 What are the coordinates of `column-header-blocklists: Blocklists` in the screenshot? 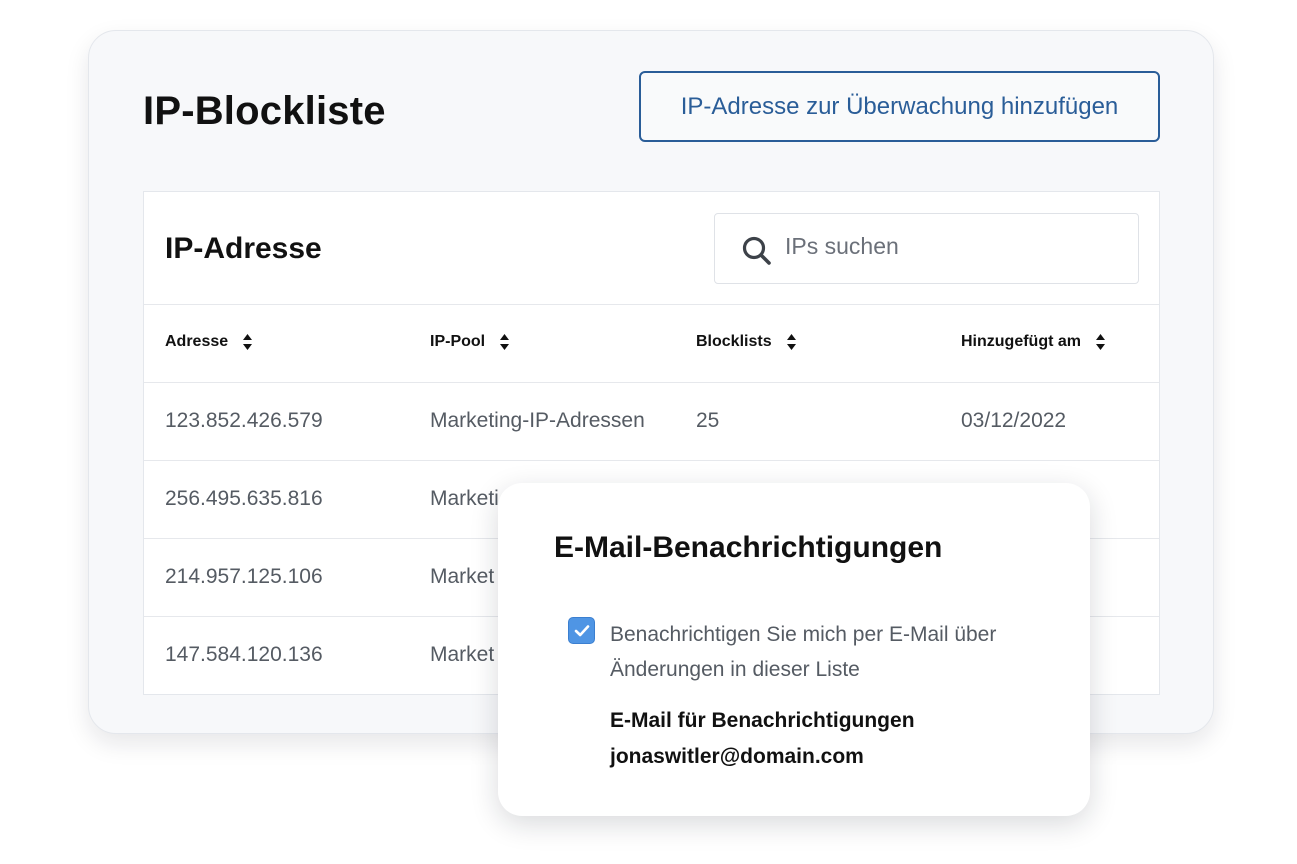 It's located at (746, 342).